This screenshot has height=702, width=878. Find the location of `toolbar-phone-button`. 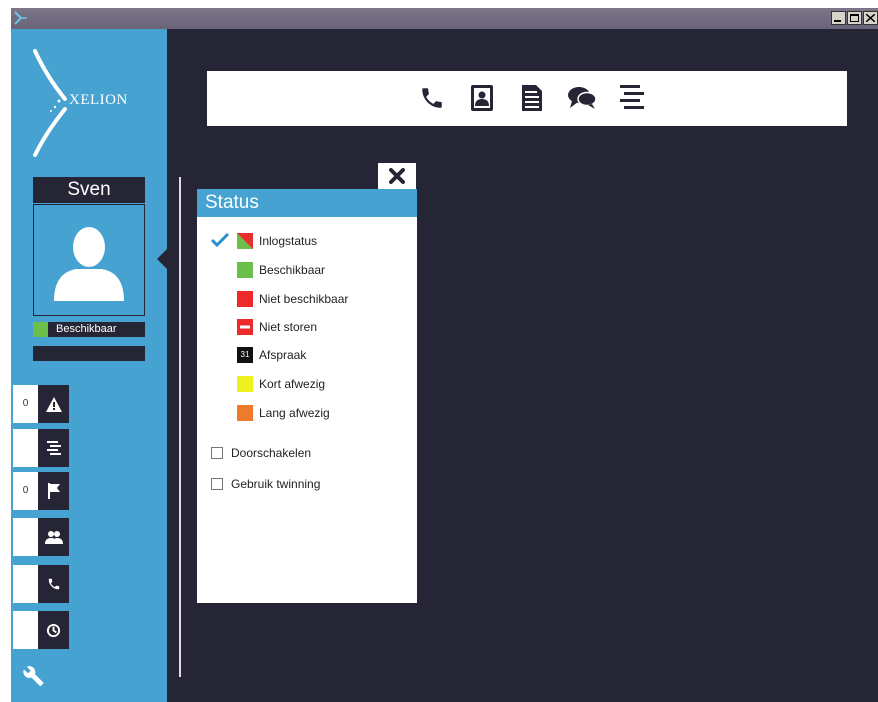

toolbar-phone-button is located at coordinates (432, 98).